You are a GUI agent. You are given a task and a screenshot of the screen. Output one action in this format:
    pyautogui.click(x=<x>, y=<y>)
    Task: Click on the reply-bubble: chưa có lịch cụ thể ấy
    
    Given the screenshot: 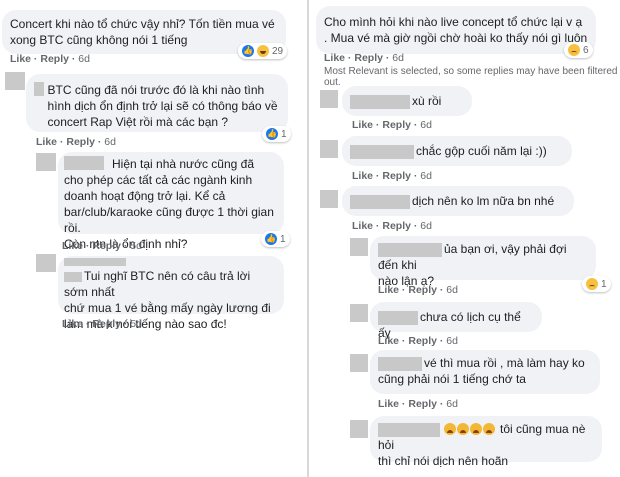 What is the action you would take?
    pyautogui.click(x=456, y=321)
    